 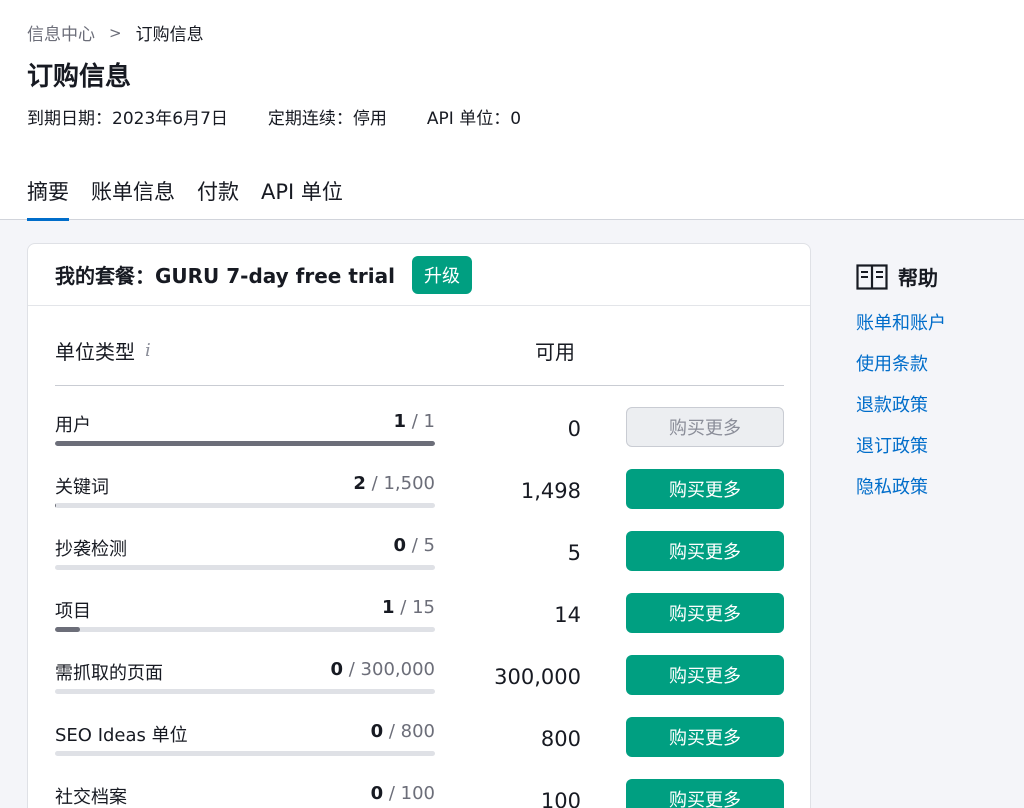 What do you see at coordinates (567, 615) in the screenshot?
I see `available-count: 14` at bounding box center [567, 615].